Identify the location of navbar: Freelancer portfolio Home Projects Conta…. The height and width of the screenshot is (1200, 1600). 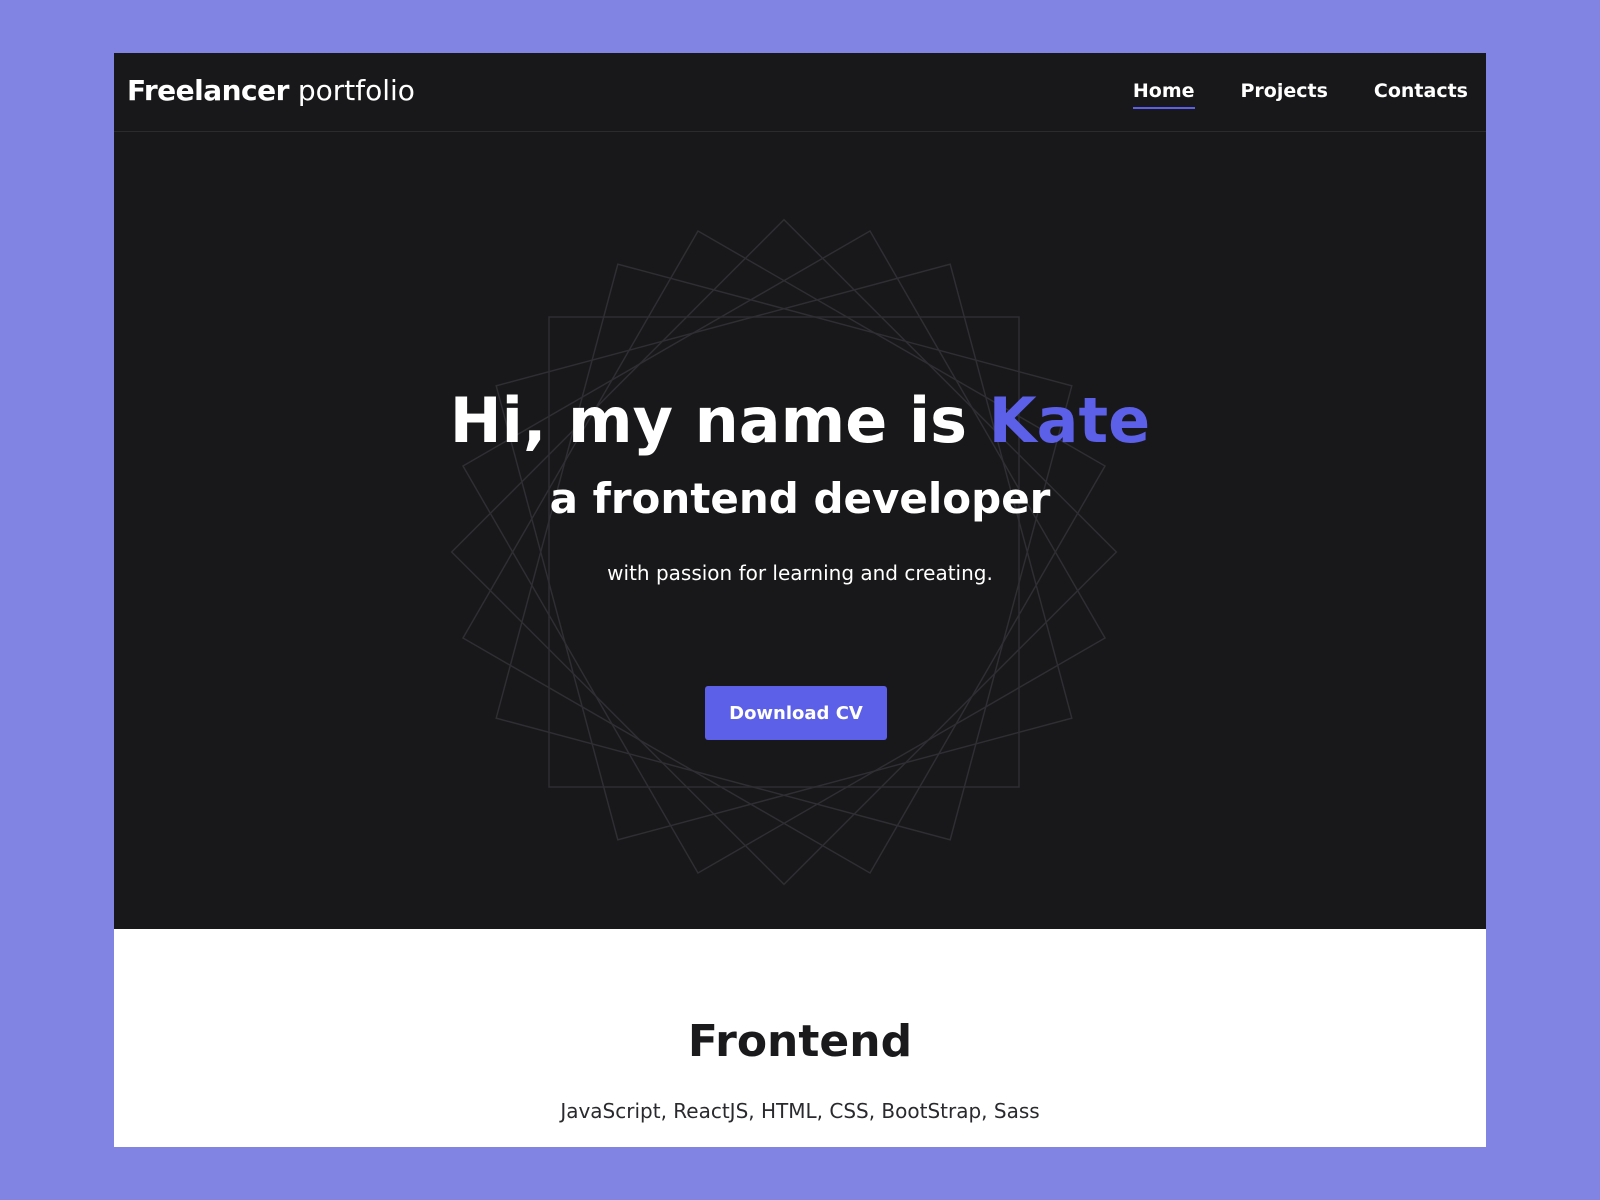
(800, 92).